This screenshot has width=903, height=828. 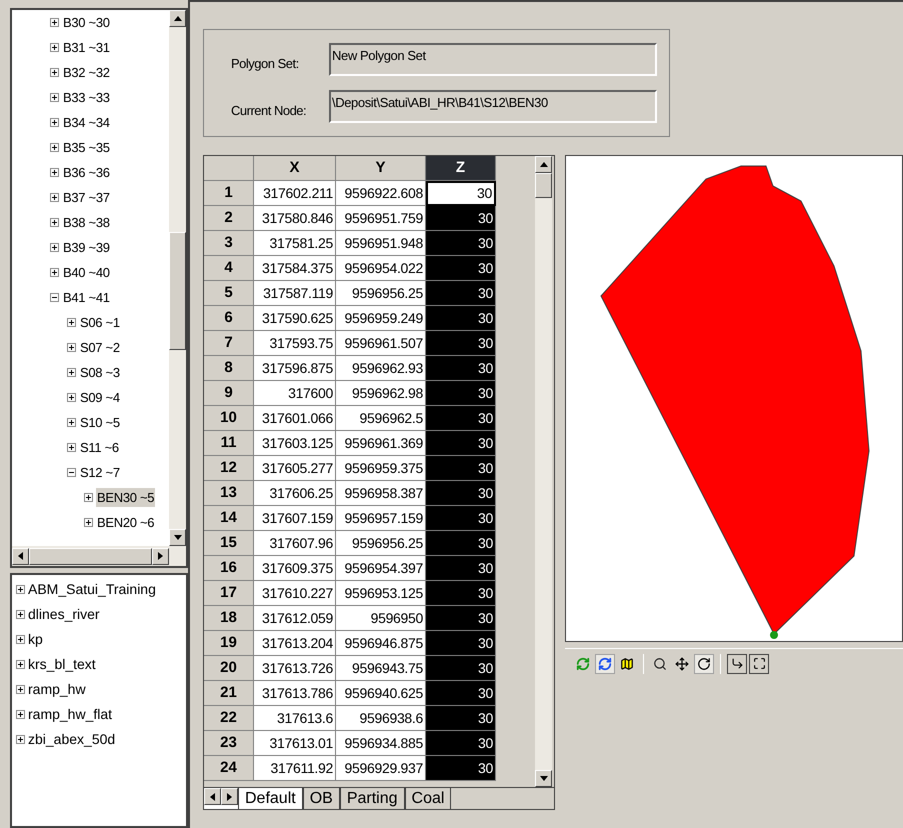 I want to click on table-cell: 9596953.125, so click(x=381, y=593).